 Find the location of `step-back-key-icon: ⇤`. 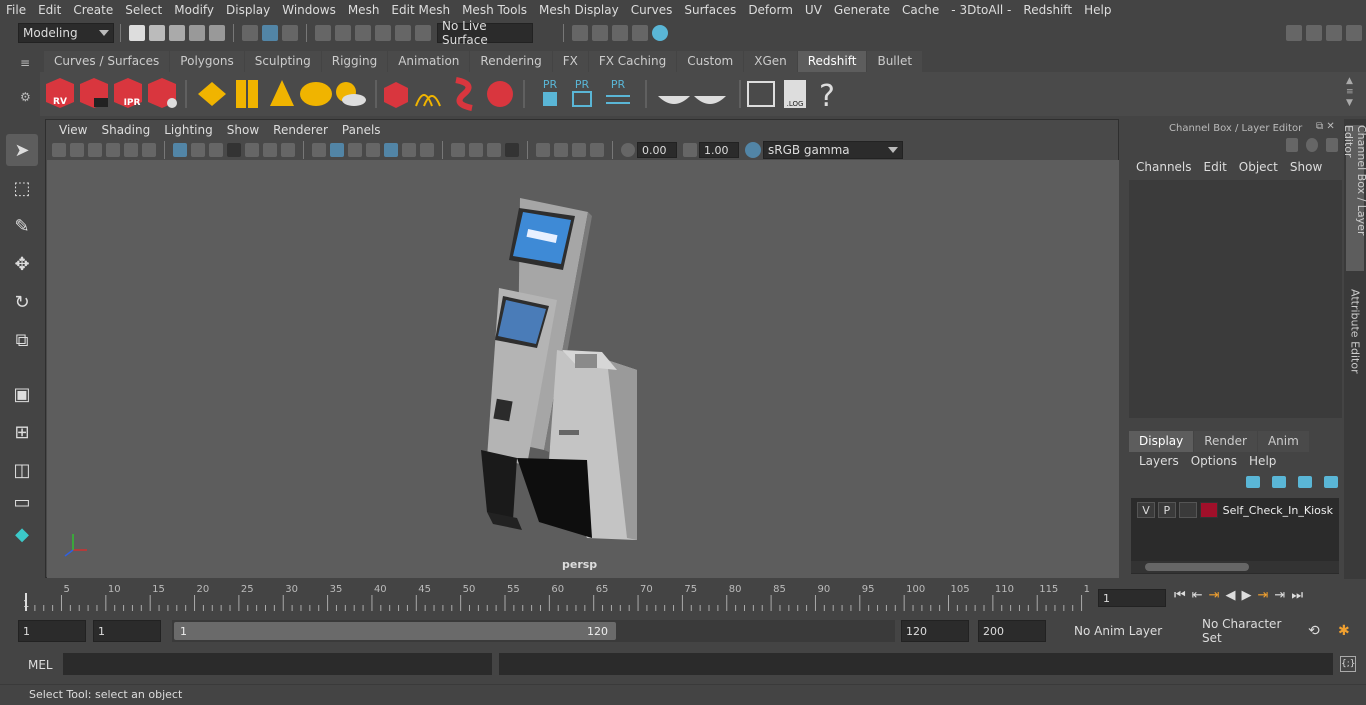

step-back-key-icon: ⇤ is located at coordinates (1197, 595).